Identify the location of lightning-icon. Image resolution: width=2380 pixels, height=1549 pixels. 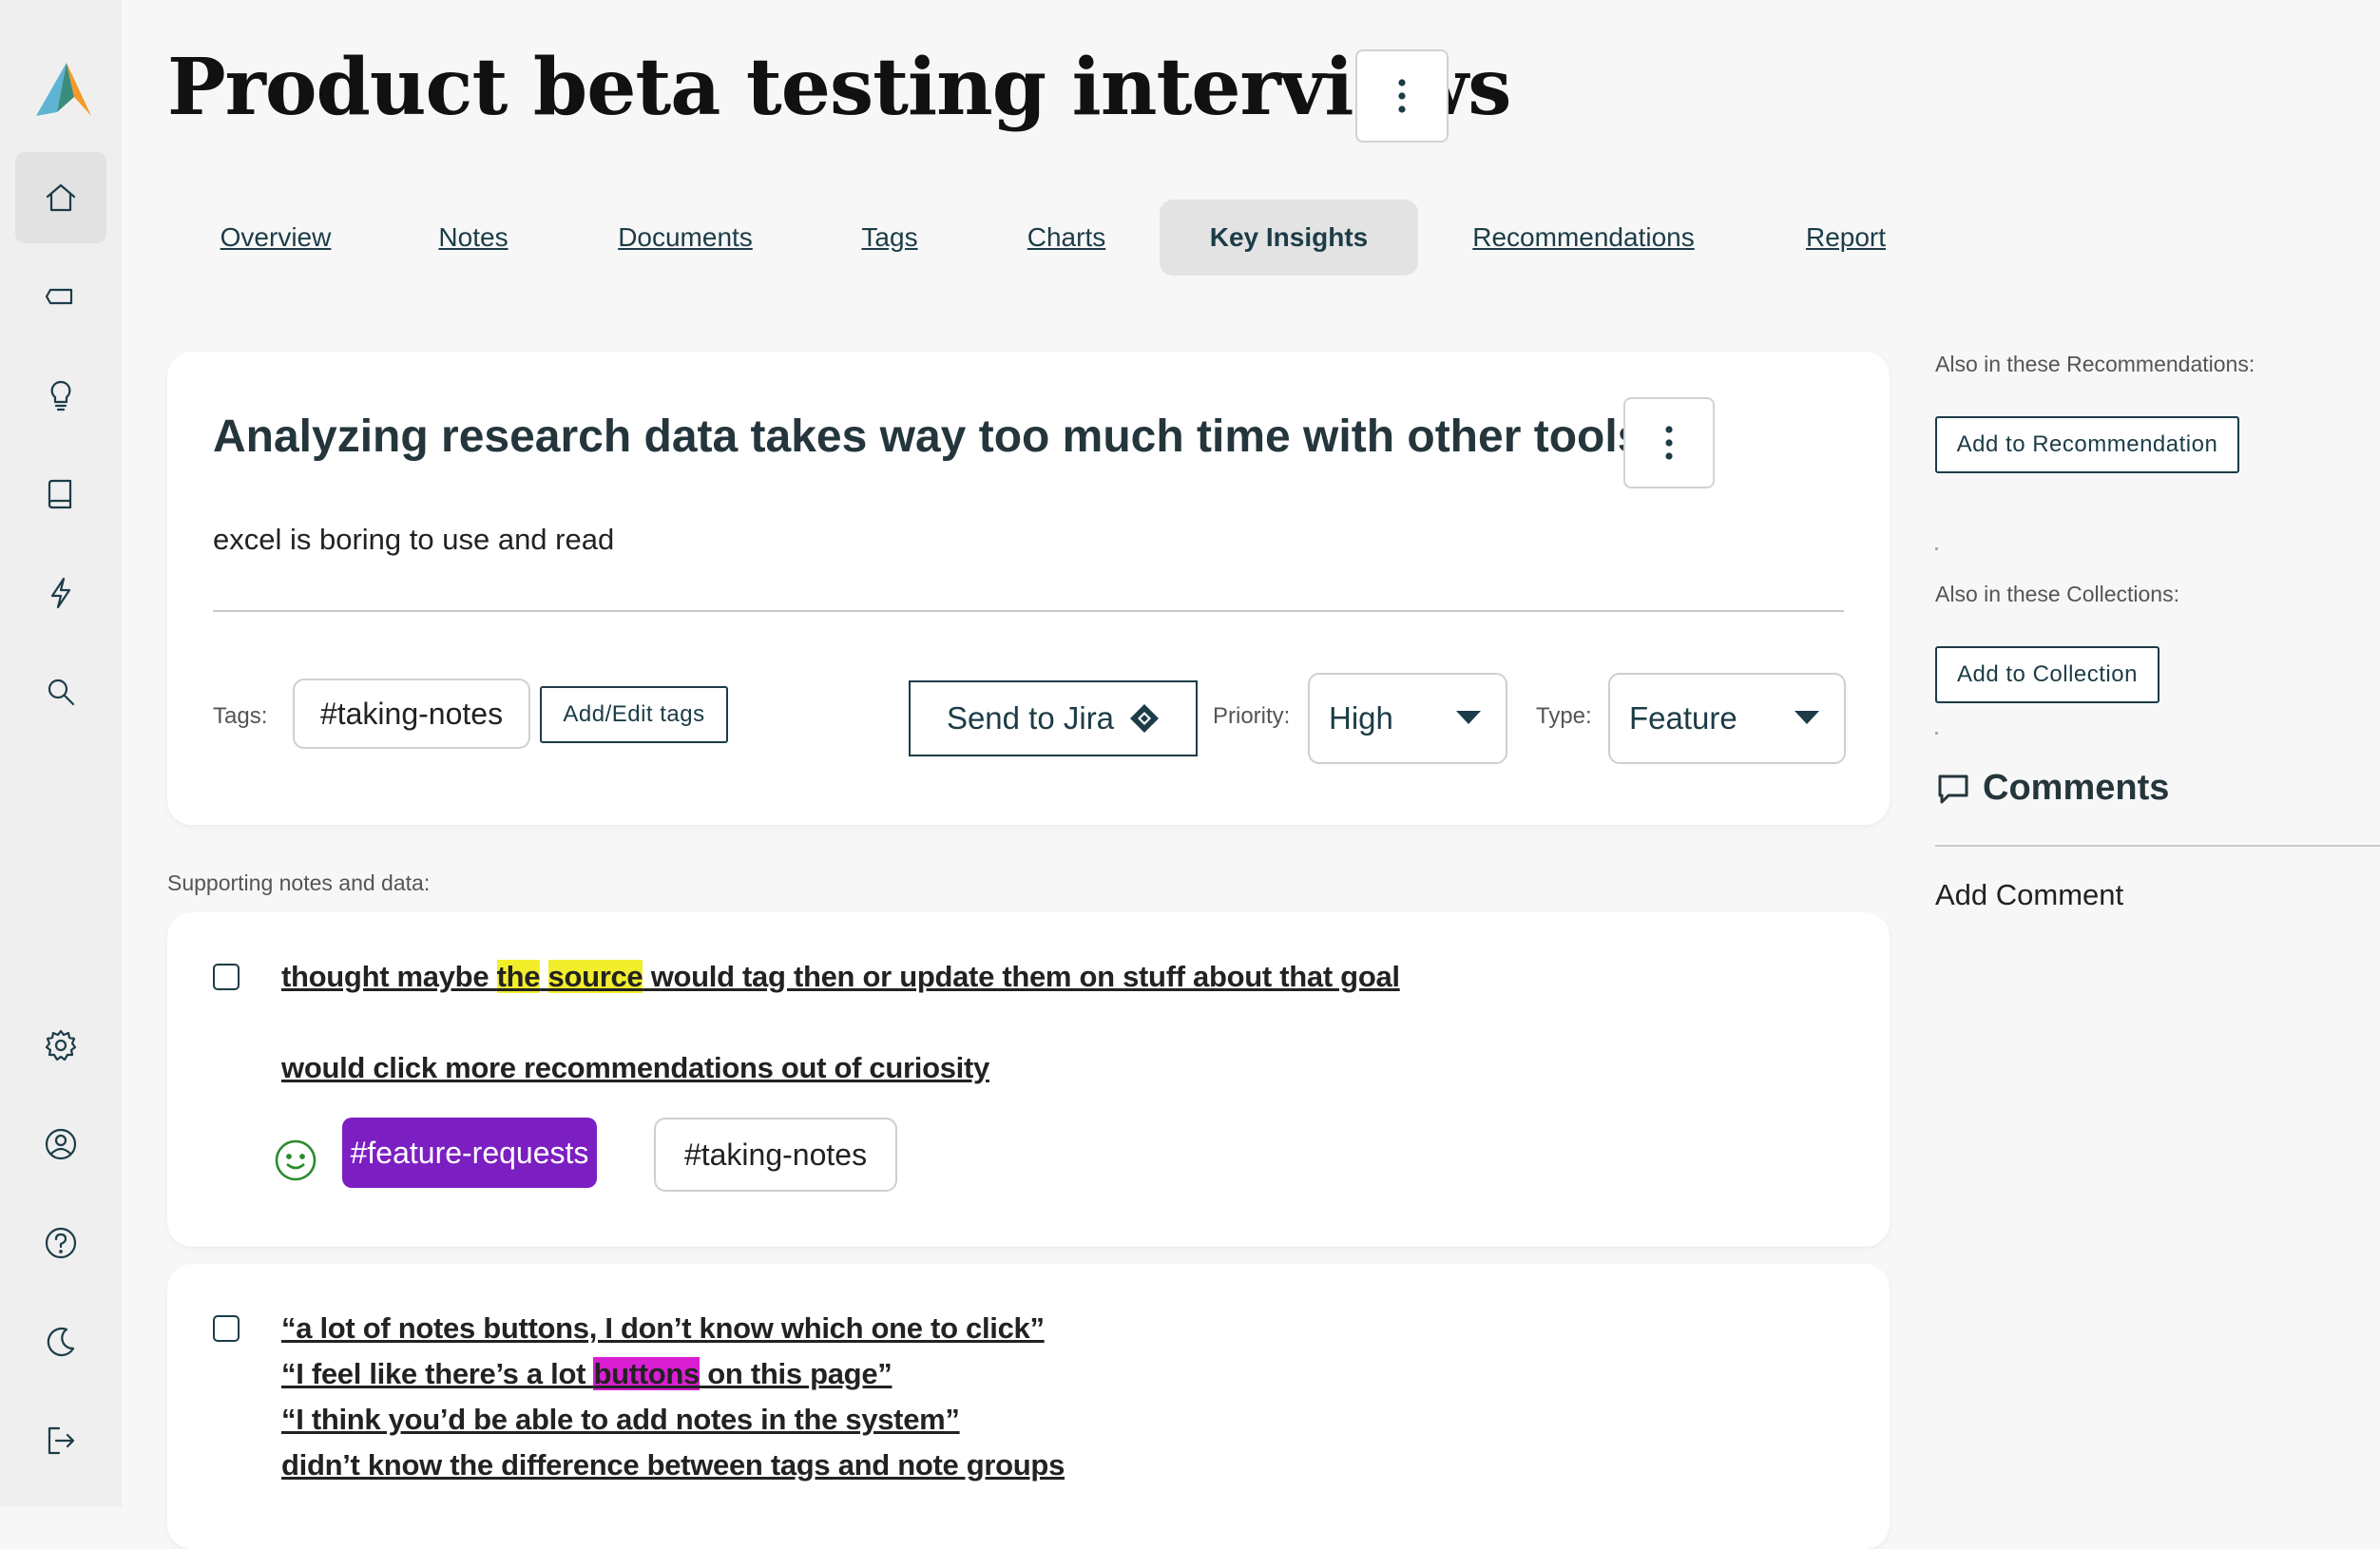
(60, 593).